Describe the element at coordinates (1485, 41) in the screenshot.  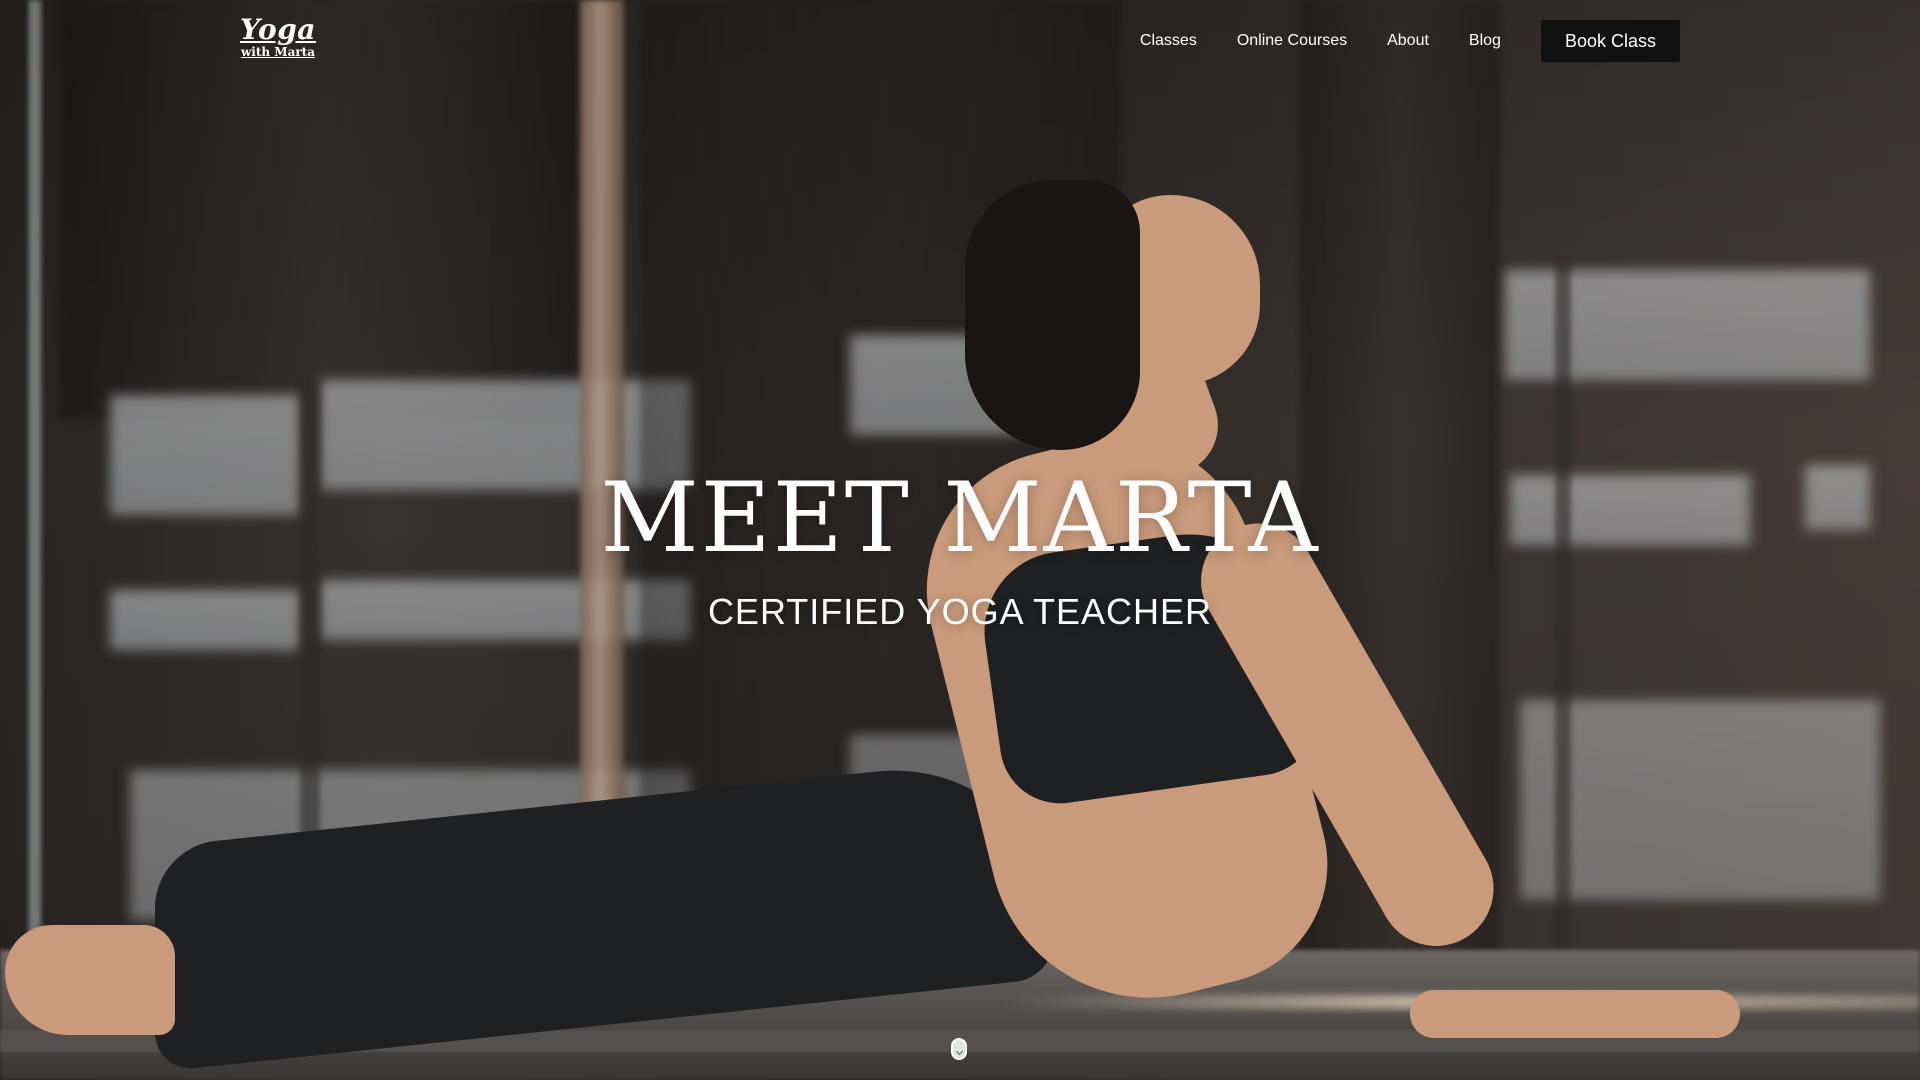
I see `nav-item-blog: Blog` at that location.